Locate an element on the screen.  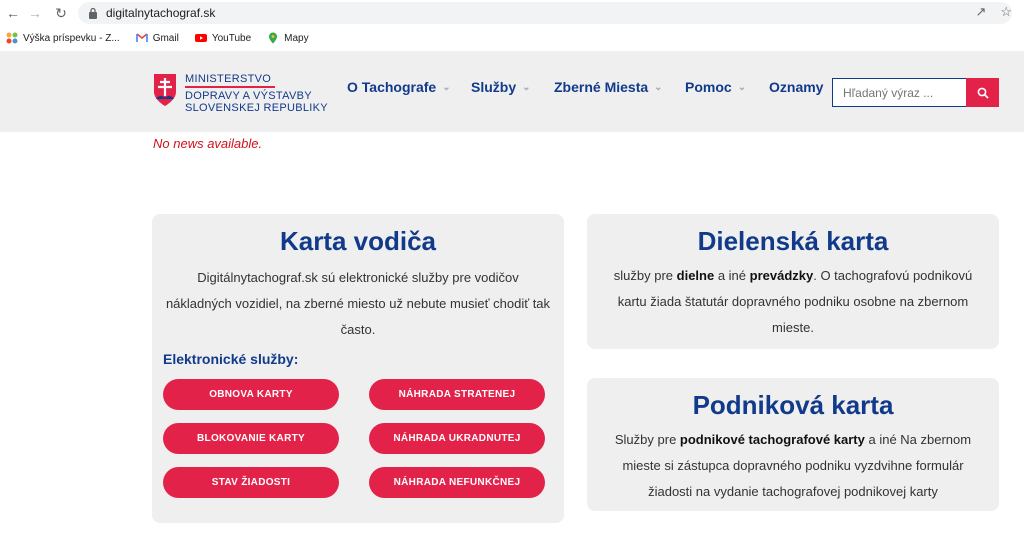
nav-label: Pomoc is located at coordinates (708, 87).